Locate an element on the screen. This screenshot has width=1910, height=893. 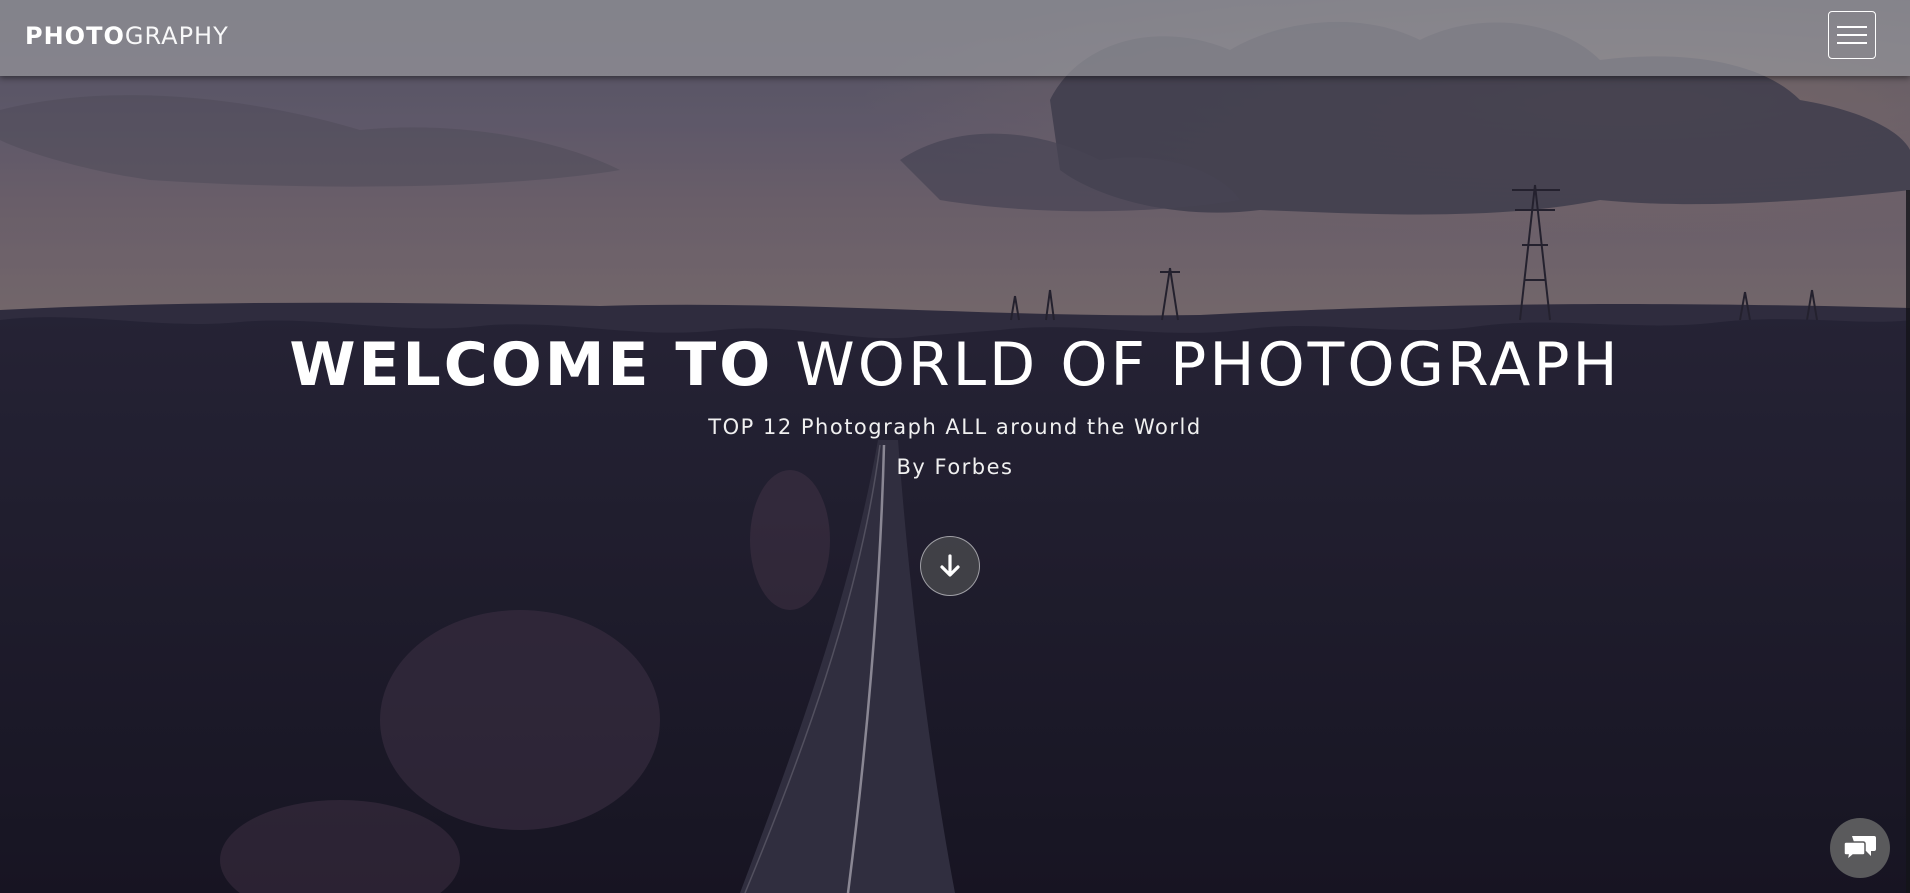
brand-bold-text: PHOTO is located at coordinates (75, 36).